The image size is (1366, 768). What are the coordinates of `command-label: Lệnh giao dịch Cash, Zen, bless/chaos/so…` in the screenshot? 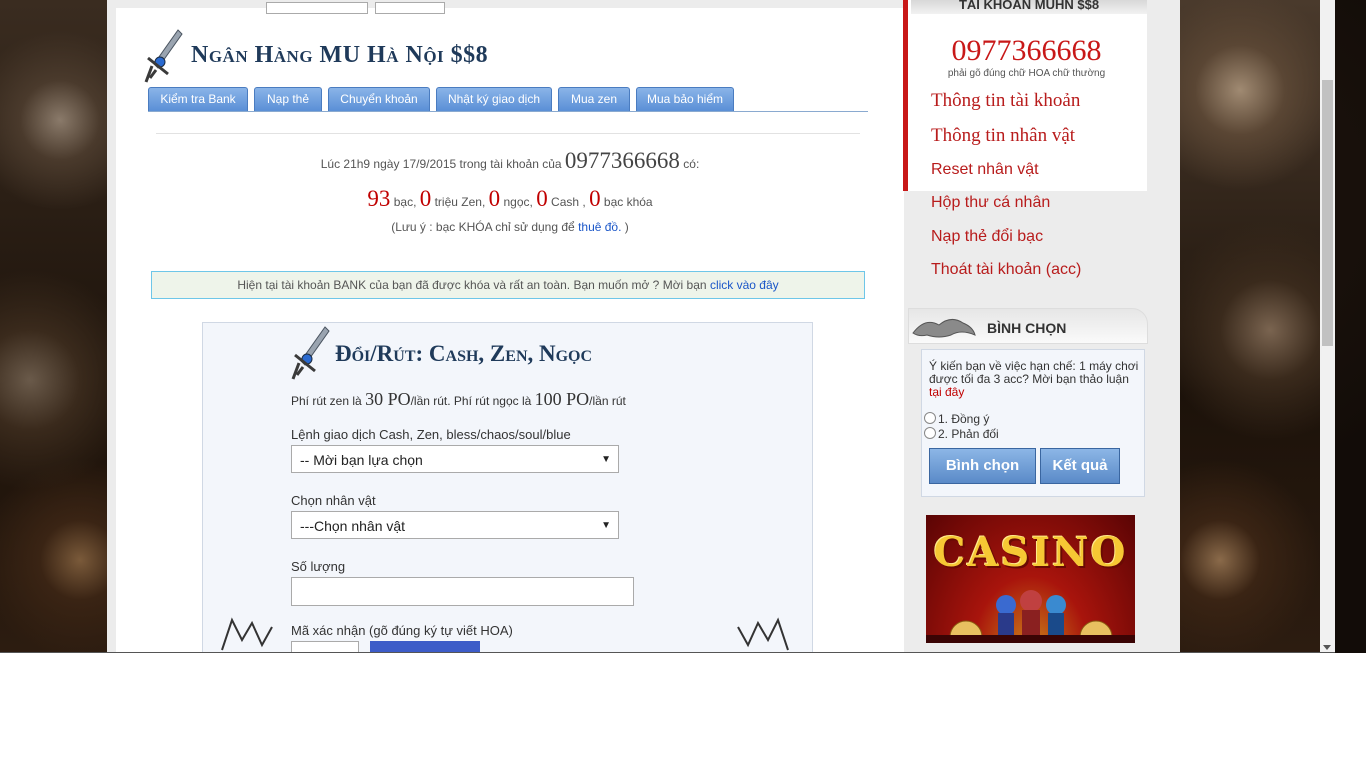 It's located at (431, 434).